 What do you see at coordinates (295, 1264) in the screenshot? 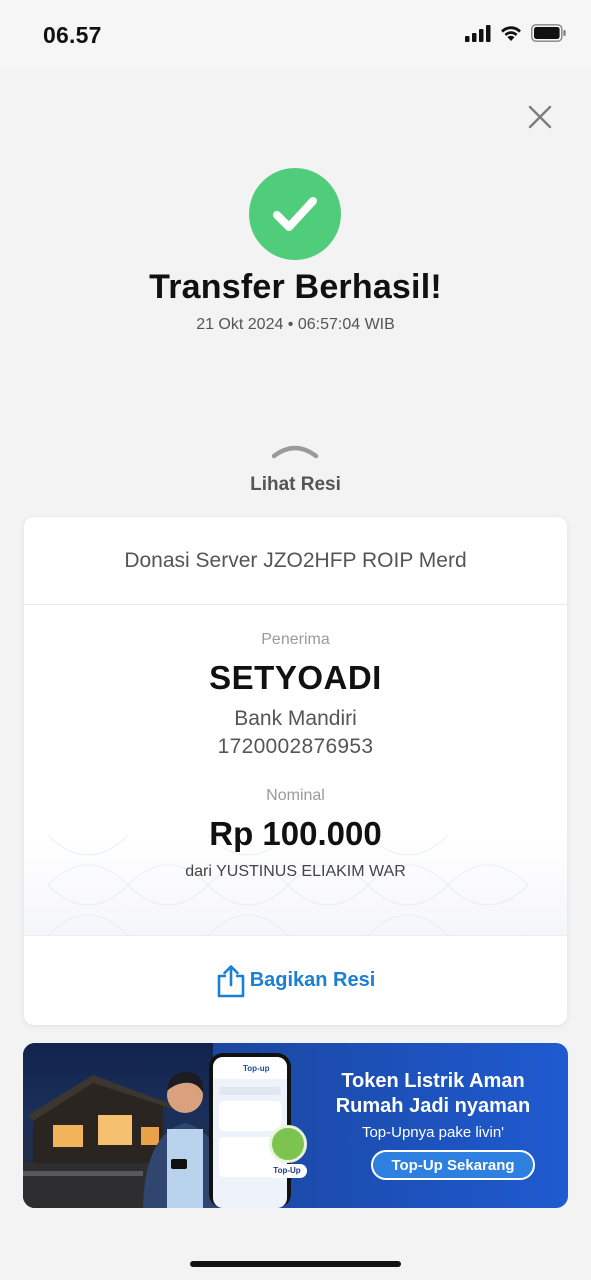
I see `home-indicator` at bounding box center [295, 1264].